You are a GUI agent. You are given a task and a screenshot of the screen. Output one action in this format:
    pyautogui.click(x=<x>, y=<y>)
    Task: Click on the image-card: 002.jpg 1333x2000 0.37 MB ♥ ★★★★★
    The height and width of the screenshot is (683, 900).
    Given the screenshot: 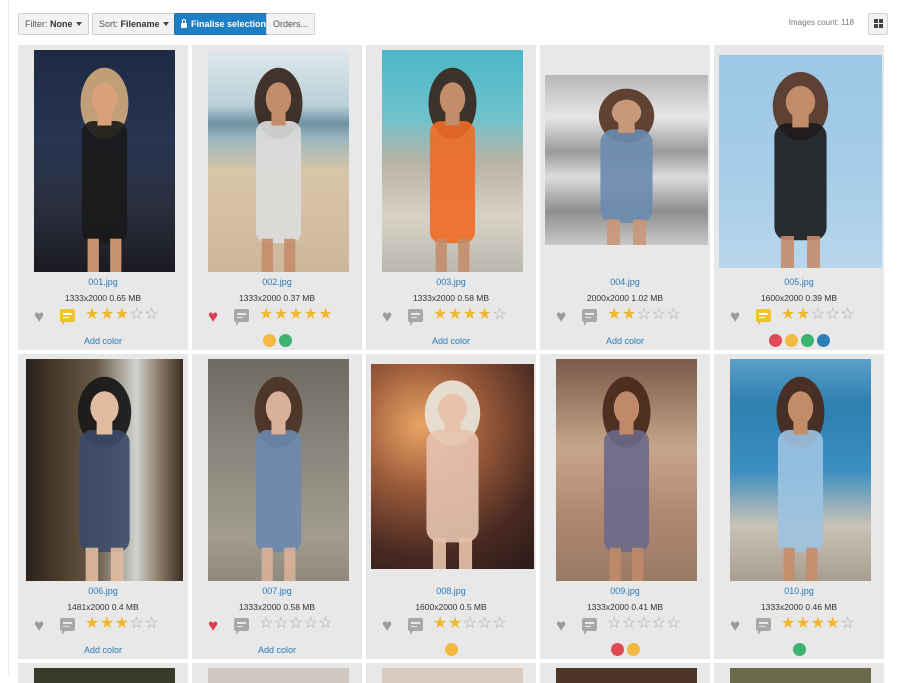 What is the action you would take?
    pyautogui.click(x=277, y=197)
    